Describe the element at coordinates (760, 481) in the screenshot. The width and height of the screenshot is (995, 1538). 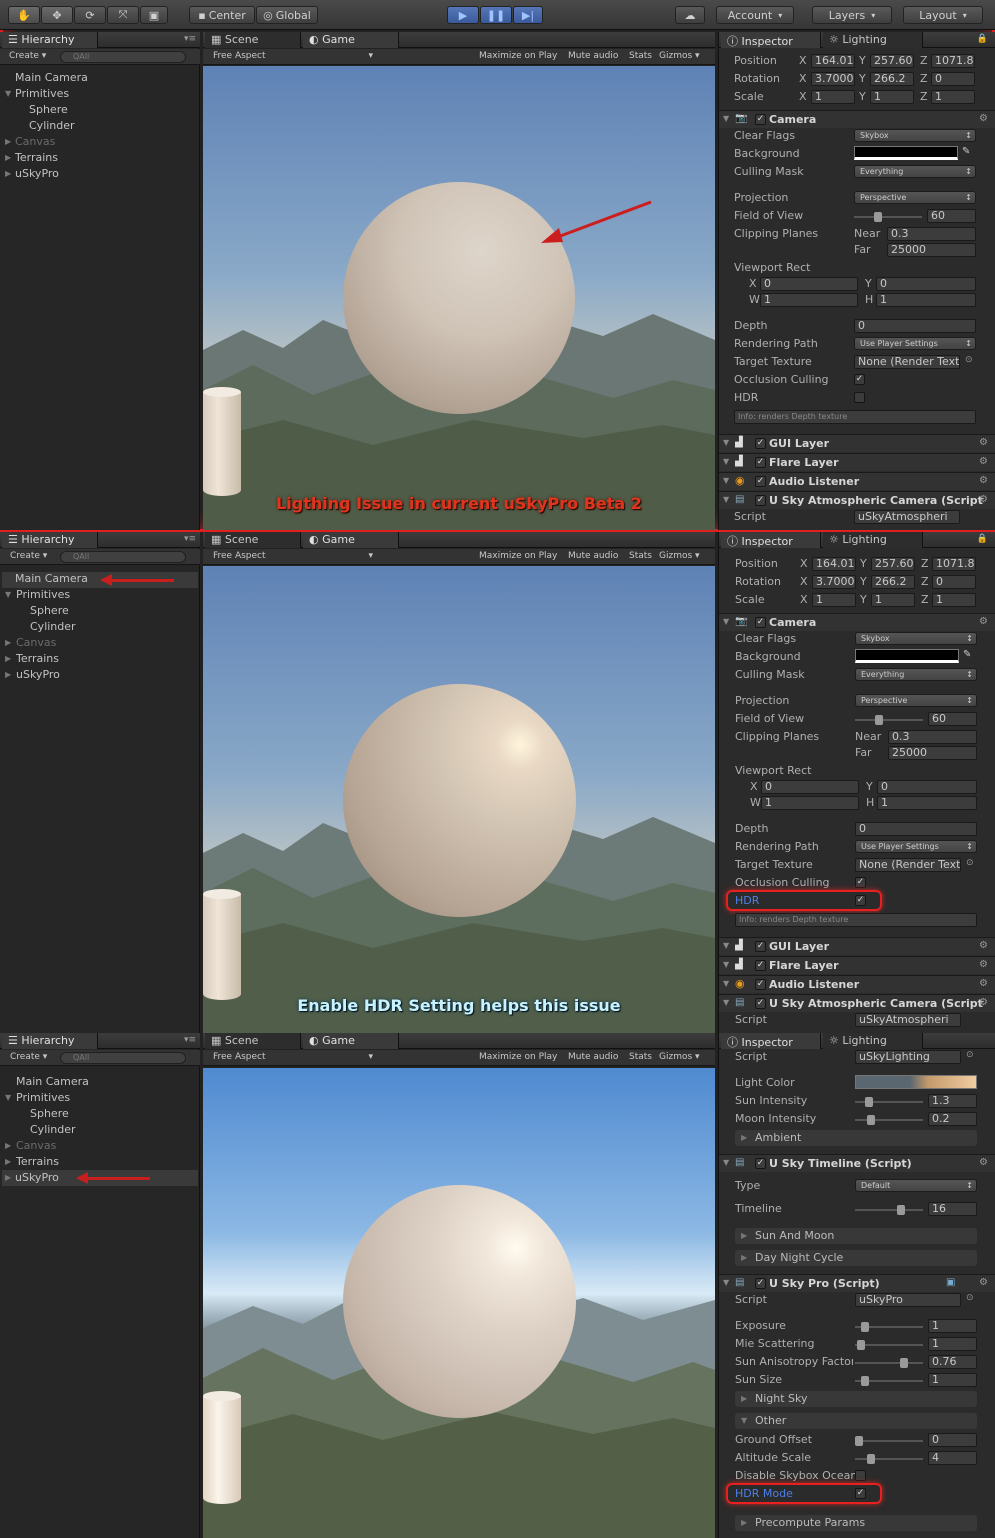
I see `audio-enabled-checkbox: ✓` at that location.